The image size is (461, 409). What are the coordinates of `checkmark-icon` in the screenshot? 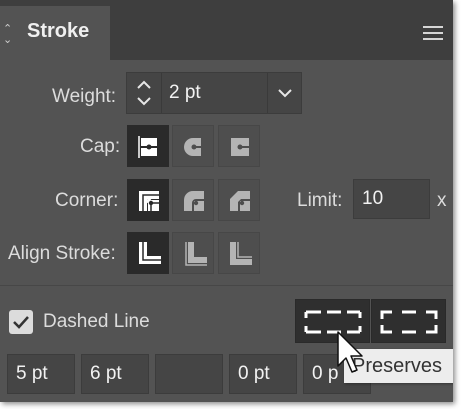 It's located at (21, 322).